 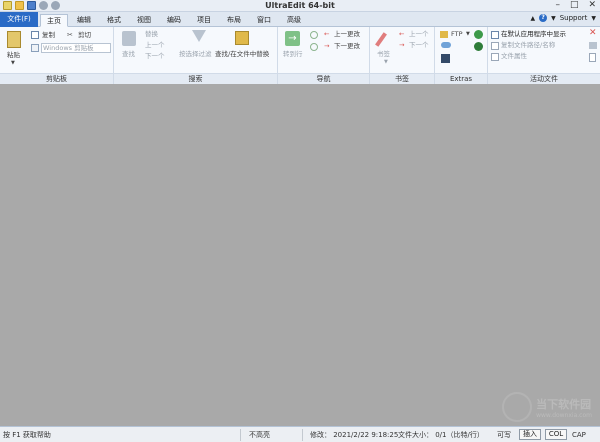 What do you see at coordinates (444, 34) in the screenshot?
I see `ftp-icon` at bounding box center [444, 34].